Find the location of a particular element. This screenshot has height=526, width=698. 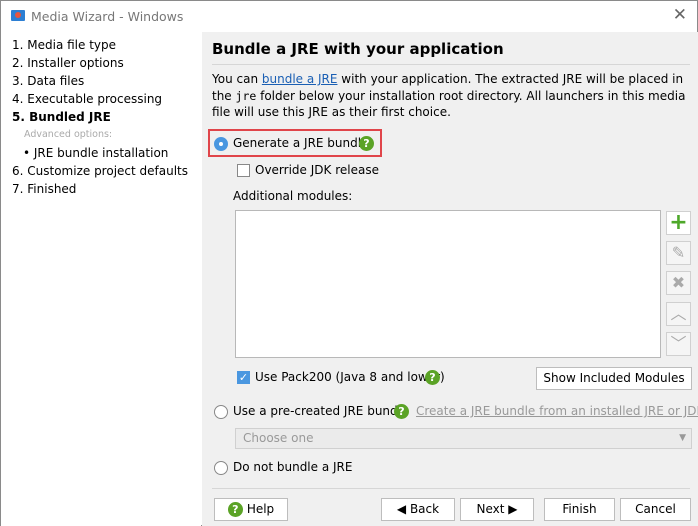

delete-icon: ✖ is located at coordinates (678, 282).